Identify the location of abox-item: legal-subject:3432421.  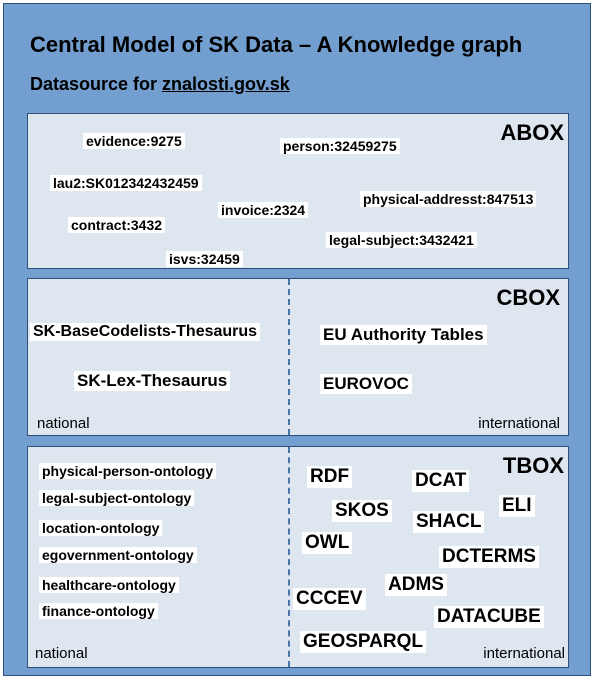
(401, 240).